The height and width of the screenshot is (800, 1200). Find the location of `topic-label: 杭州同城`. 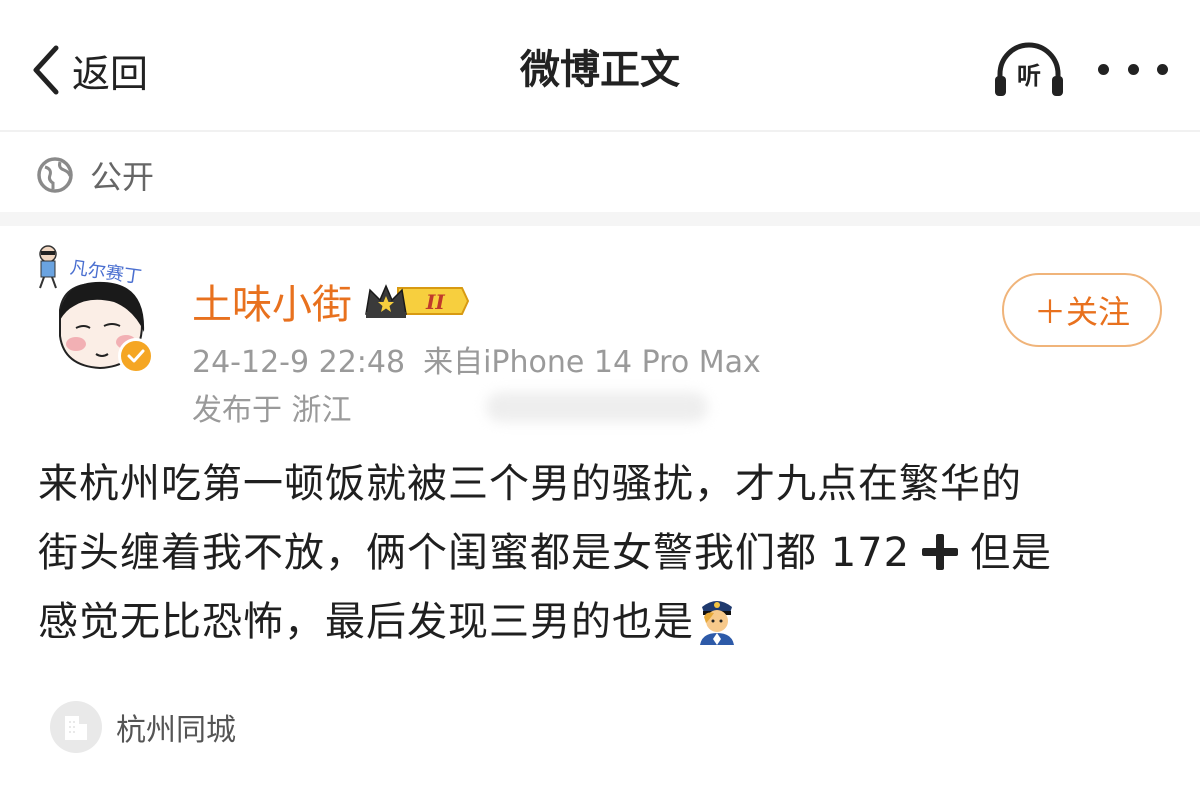

topic-label: 杭州同城 is located at coordinates (176, 730).